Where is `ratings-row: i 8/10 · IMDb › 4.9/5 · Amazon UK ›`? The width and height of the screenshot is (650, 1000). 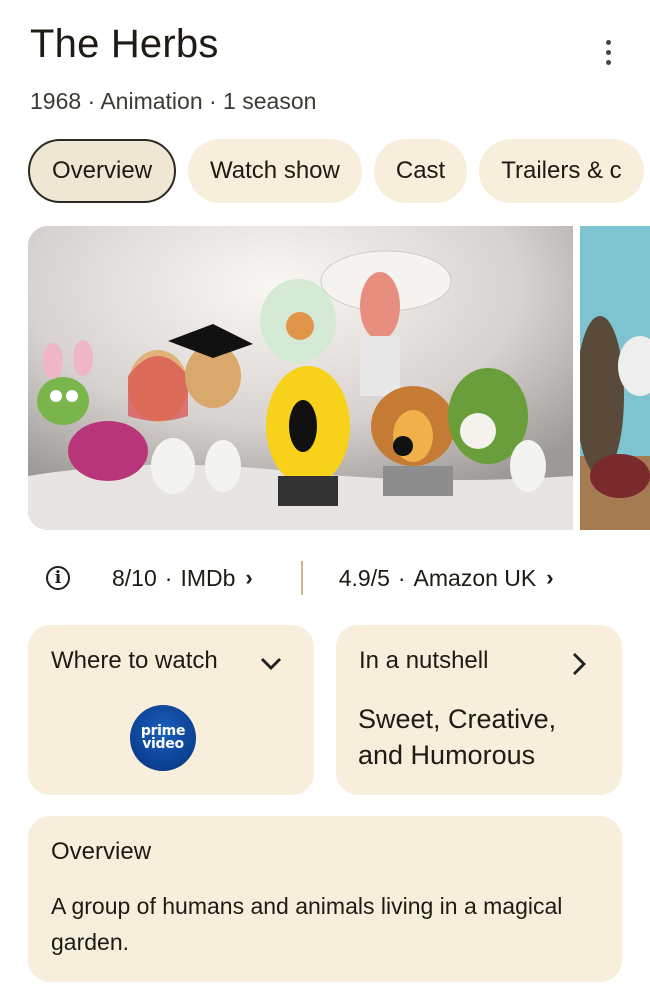
ratings-row: i 8/10 · IMDb › 4.9/5 · Amazon UK › is located at coordinates (336, 578).